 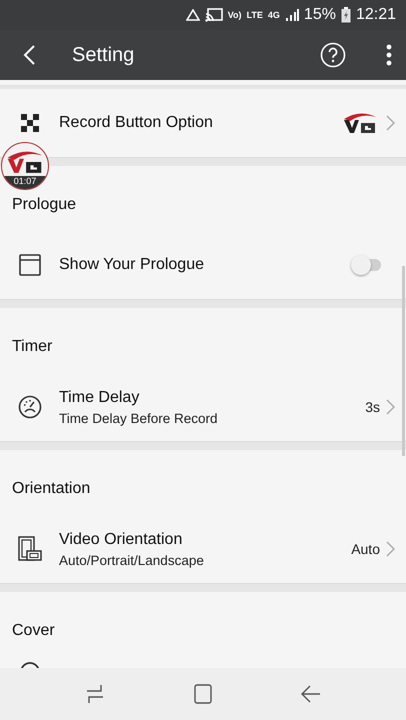 I want to click on row-title: Show Your Prologue, so click(x=132, y=265).